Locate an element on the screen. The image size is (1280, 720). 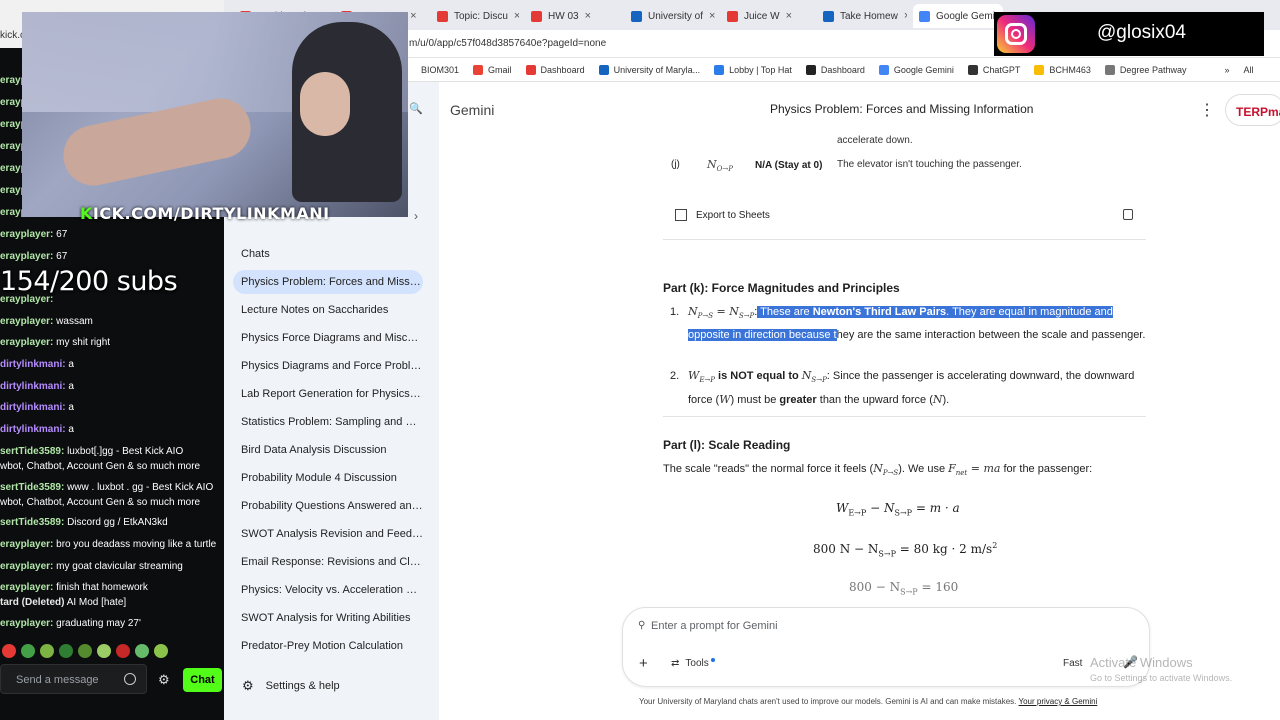
browser-tab: HW 03 × is located at coordinates (572, 16).